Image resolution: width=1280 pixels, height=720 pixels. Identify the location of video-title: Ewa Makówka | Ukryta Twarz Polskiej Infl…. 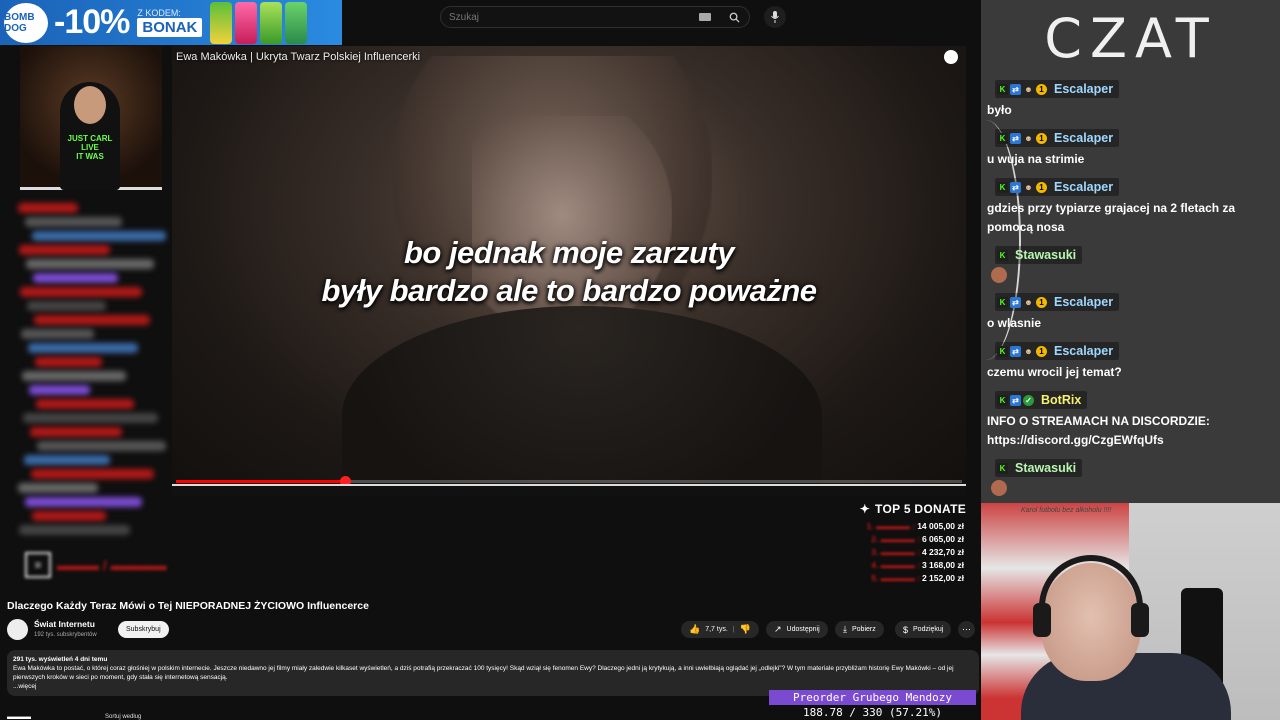
(298, 57).